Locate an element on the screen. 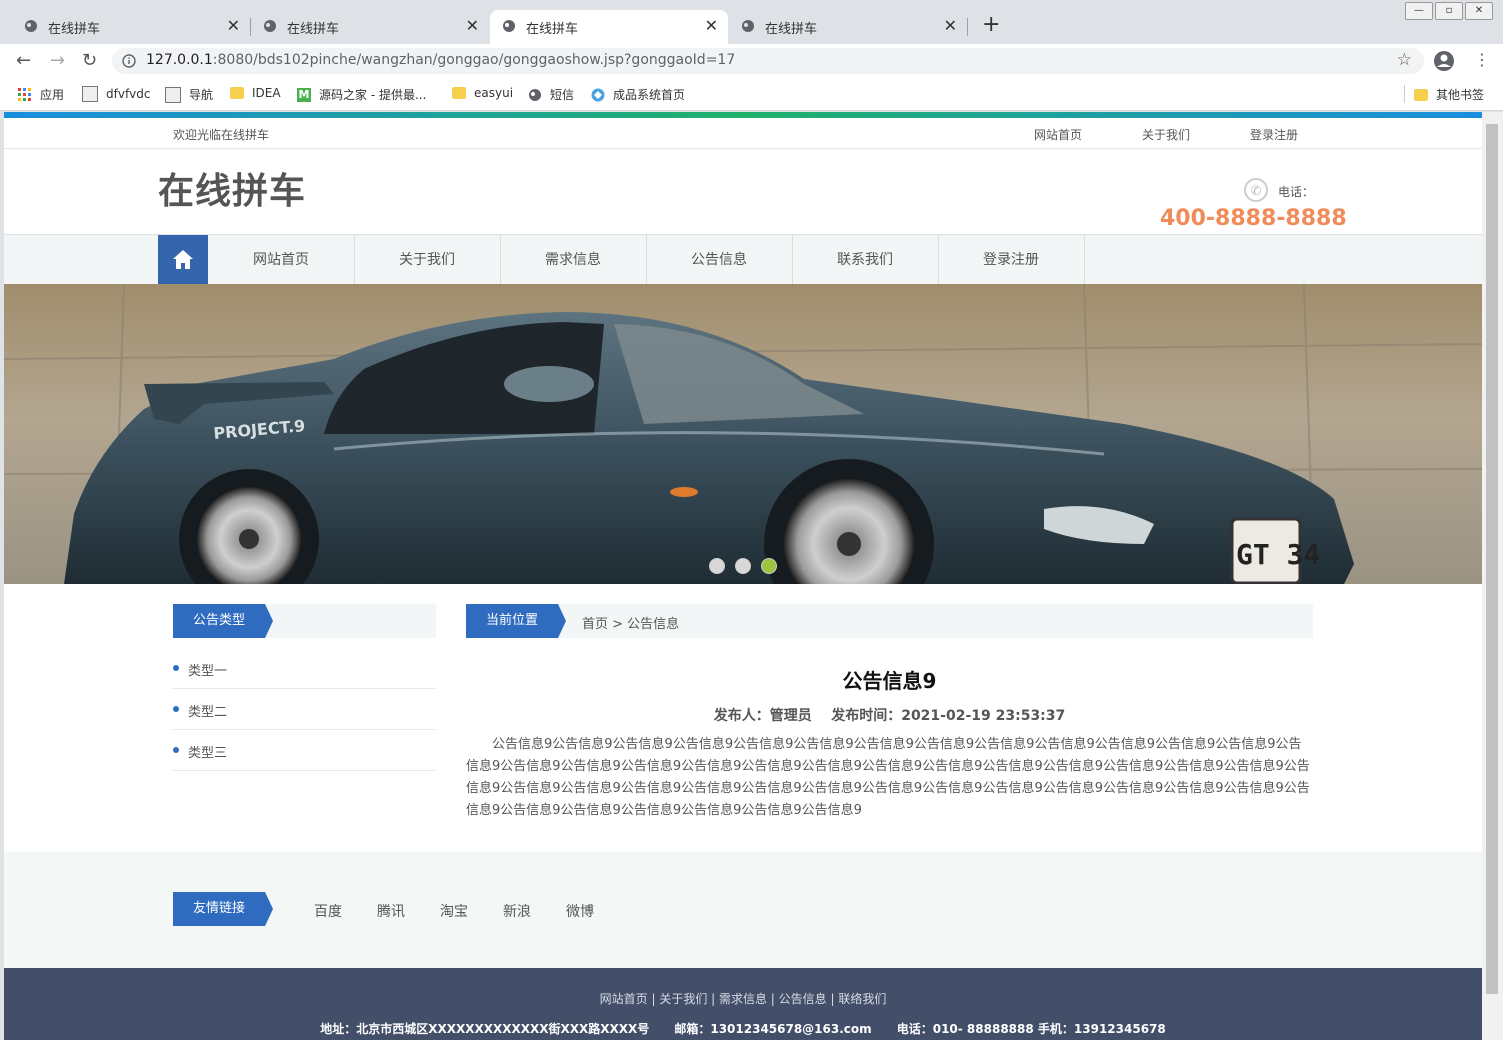 Image resolution: width=1503 pixels, height=1040 pixels. friend-links-section: 友情链接 百度 腾讯 淘宝 新浪 微博 is located at coordinates (743, 910).